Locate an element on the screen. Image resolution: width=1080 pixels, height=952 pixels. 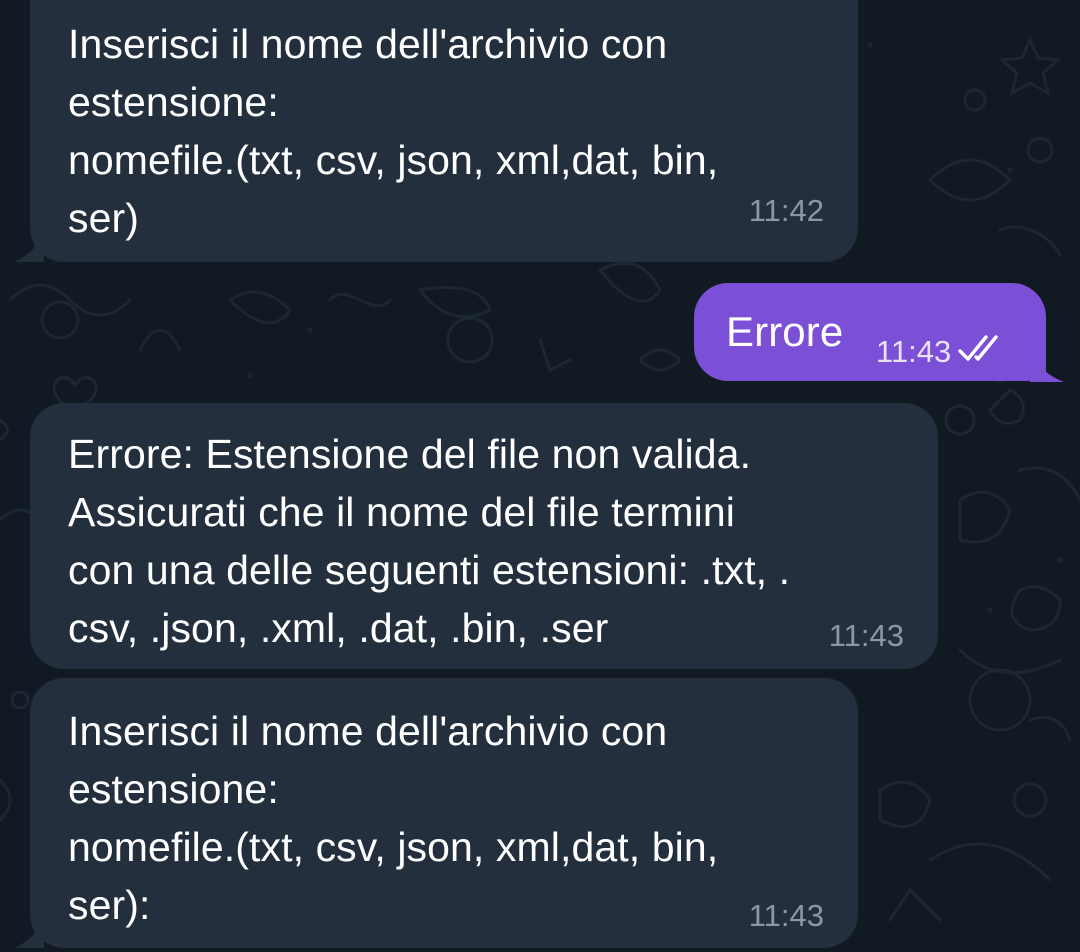
outgoing-message-bubble: Errore 11:43 is located at coordinates (870, 332).